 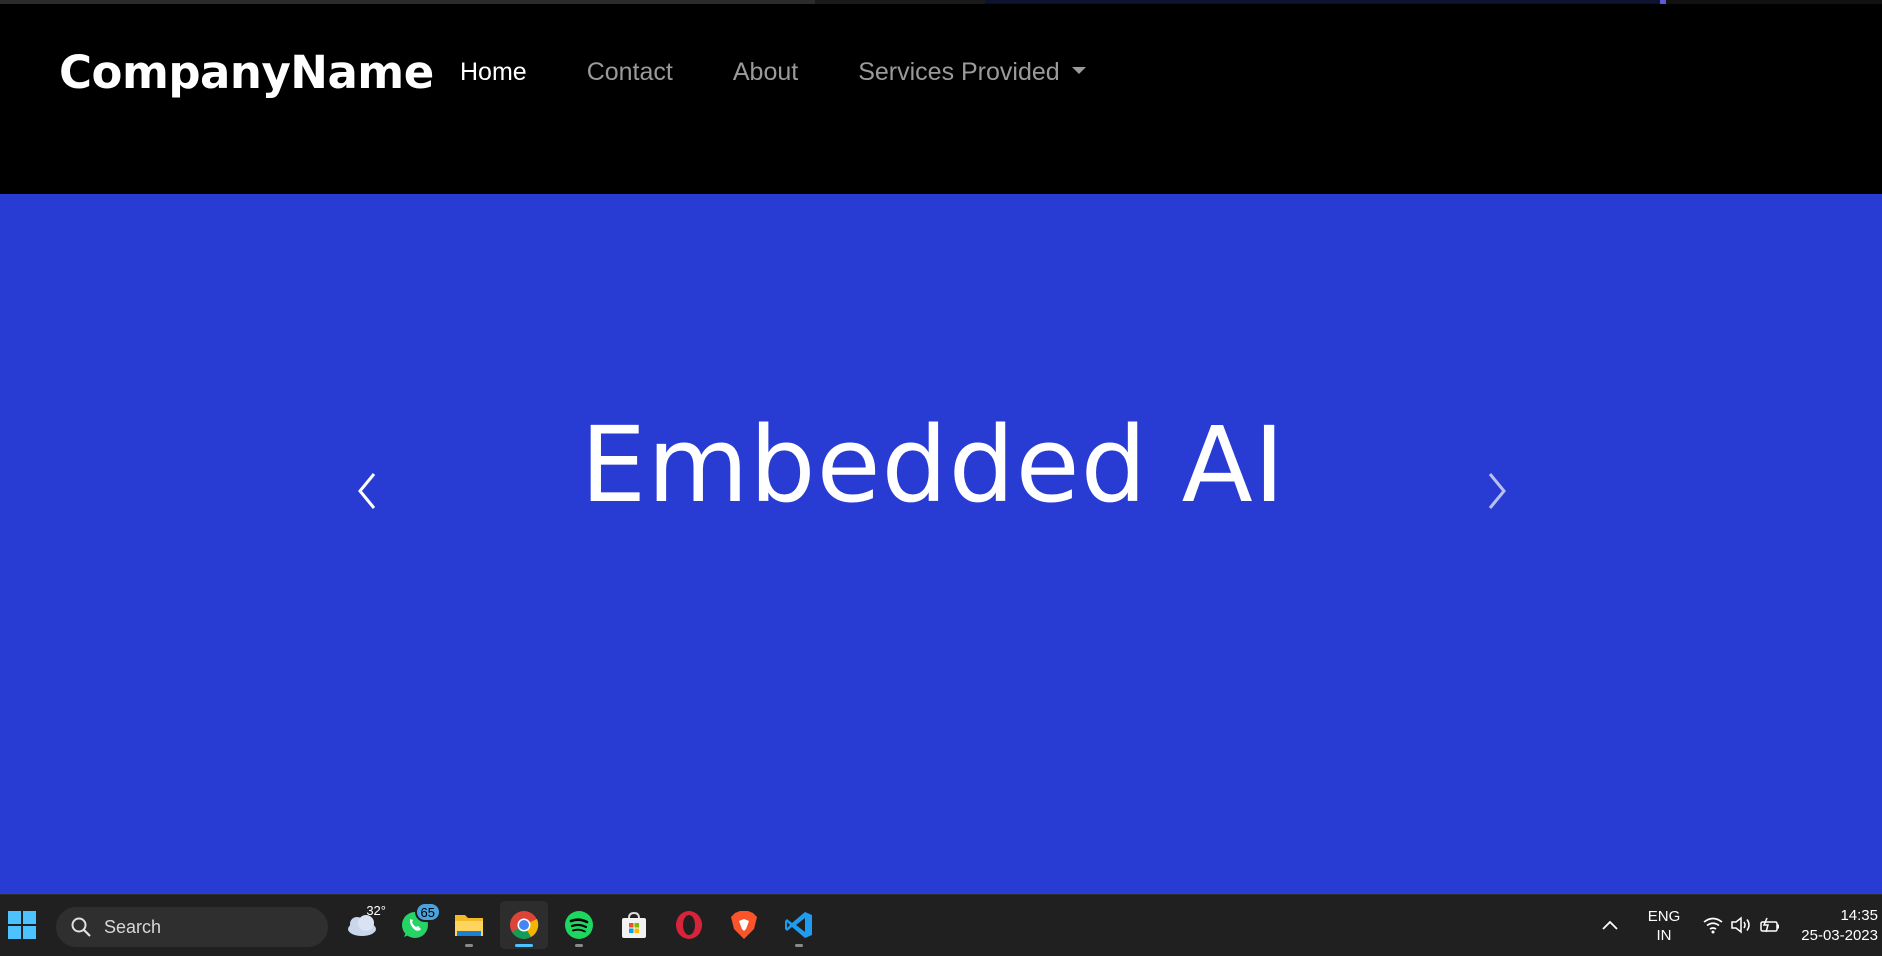 I want to click on taskbar-opera, so click(x=689, y=925).